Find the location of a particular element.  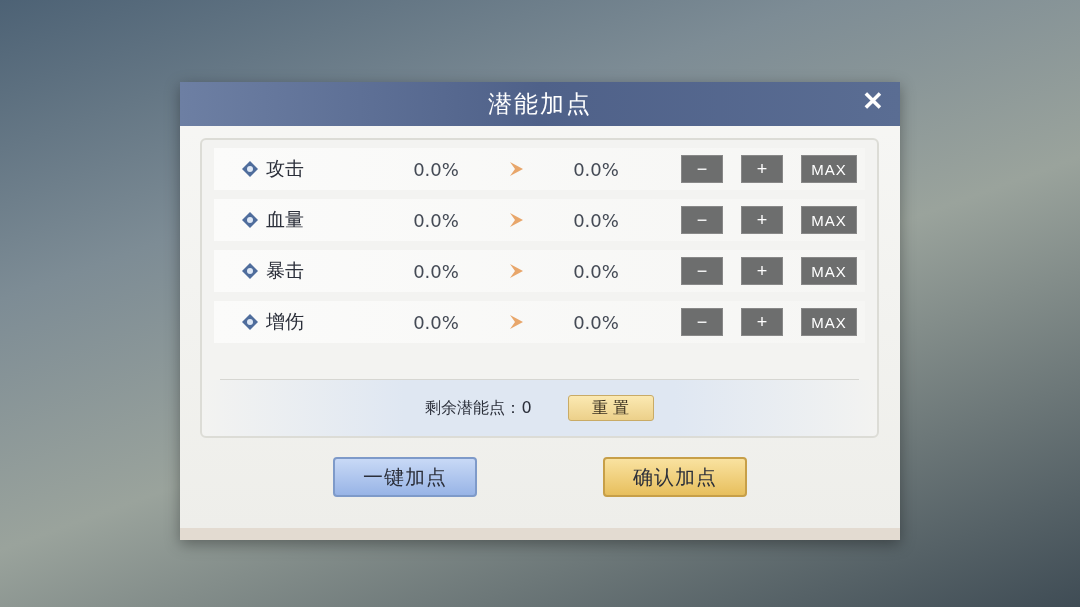

reset-button: 重 置 is located at coordinates (610, 408).